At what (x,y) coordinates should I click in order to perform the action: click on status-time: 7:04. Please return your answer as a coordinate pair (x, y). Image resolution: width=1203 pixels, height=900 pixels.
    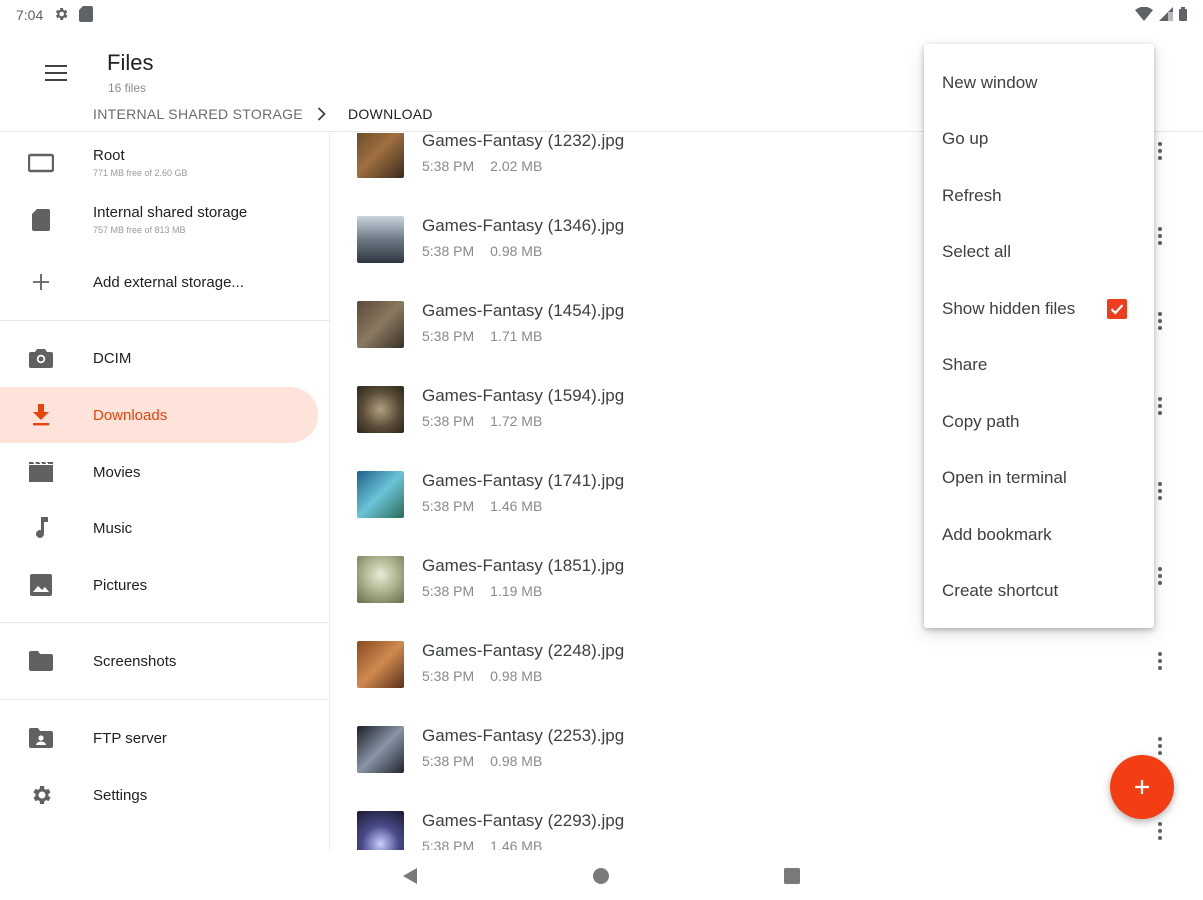
    Looking at the image, I should click on (30, 15).